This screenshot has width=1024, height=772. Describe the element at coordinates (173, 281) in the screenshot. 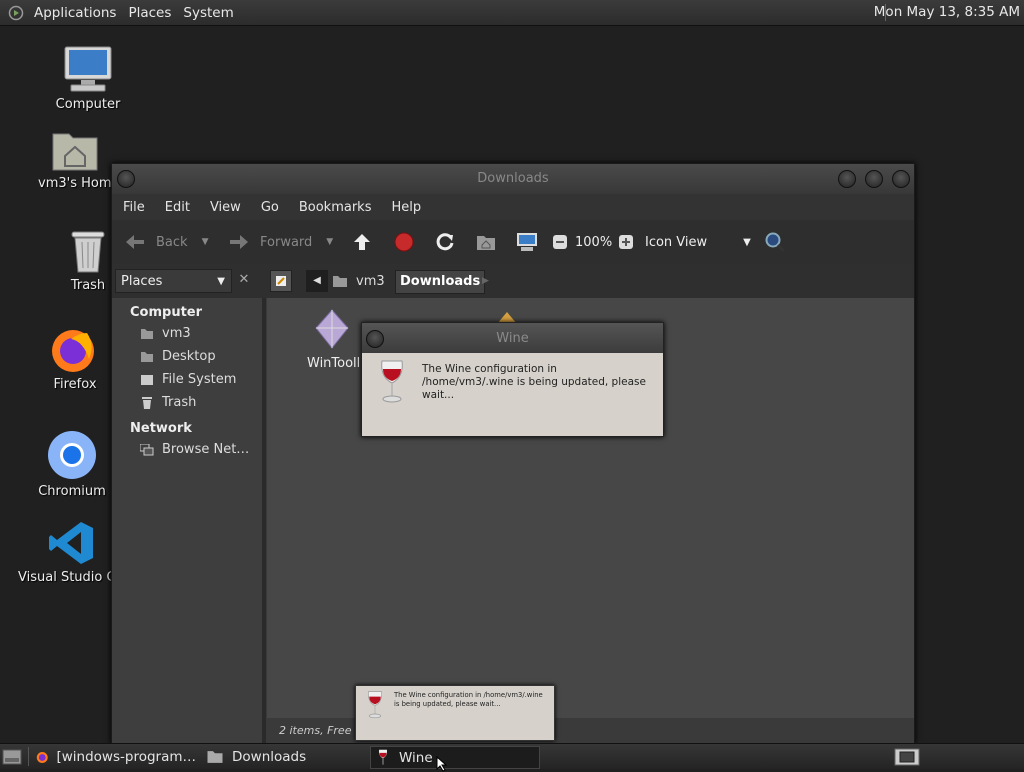

I see `sidebar-type-select: Places ▼` at that location.